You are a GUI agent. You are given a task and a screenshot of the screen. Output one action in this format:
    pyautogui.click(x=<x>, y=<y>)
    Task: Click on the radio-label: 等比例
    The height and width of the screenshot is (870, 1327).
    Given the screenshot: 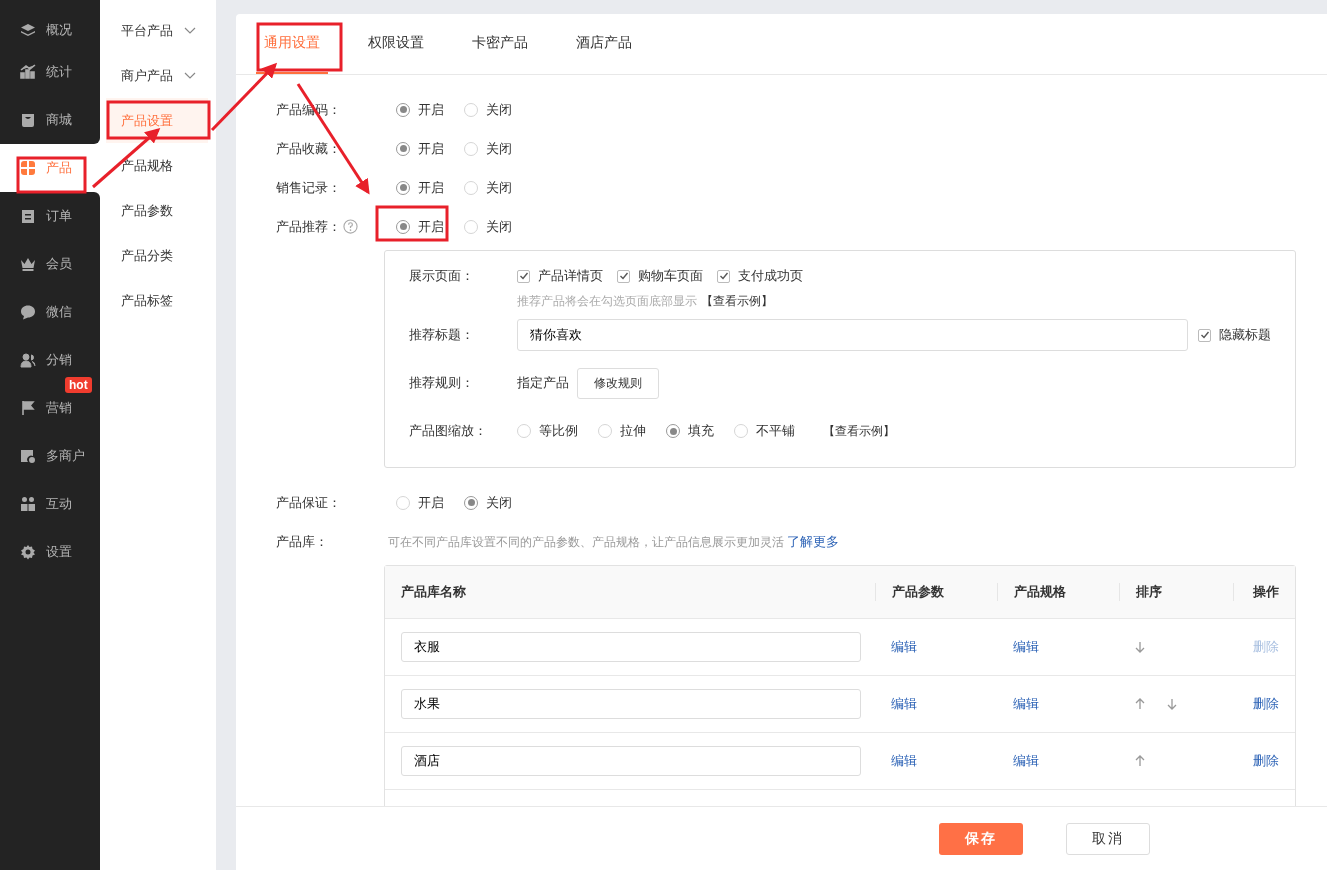 What is the action you would take?
    pyautogui.click(x=558, y=431)
    